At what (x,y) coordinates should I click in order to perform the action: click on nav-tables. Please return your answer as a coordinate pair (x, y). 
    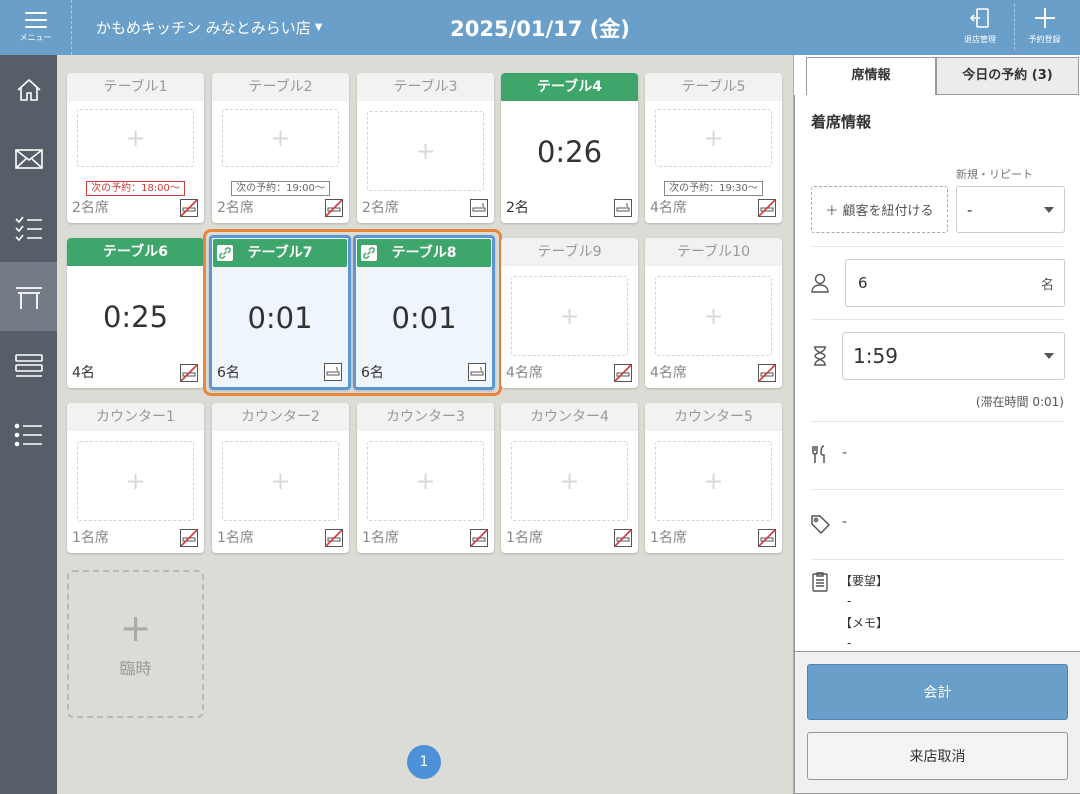
    Looking at the image, I should click on (28, 296).